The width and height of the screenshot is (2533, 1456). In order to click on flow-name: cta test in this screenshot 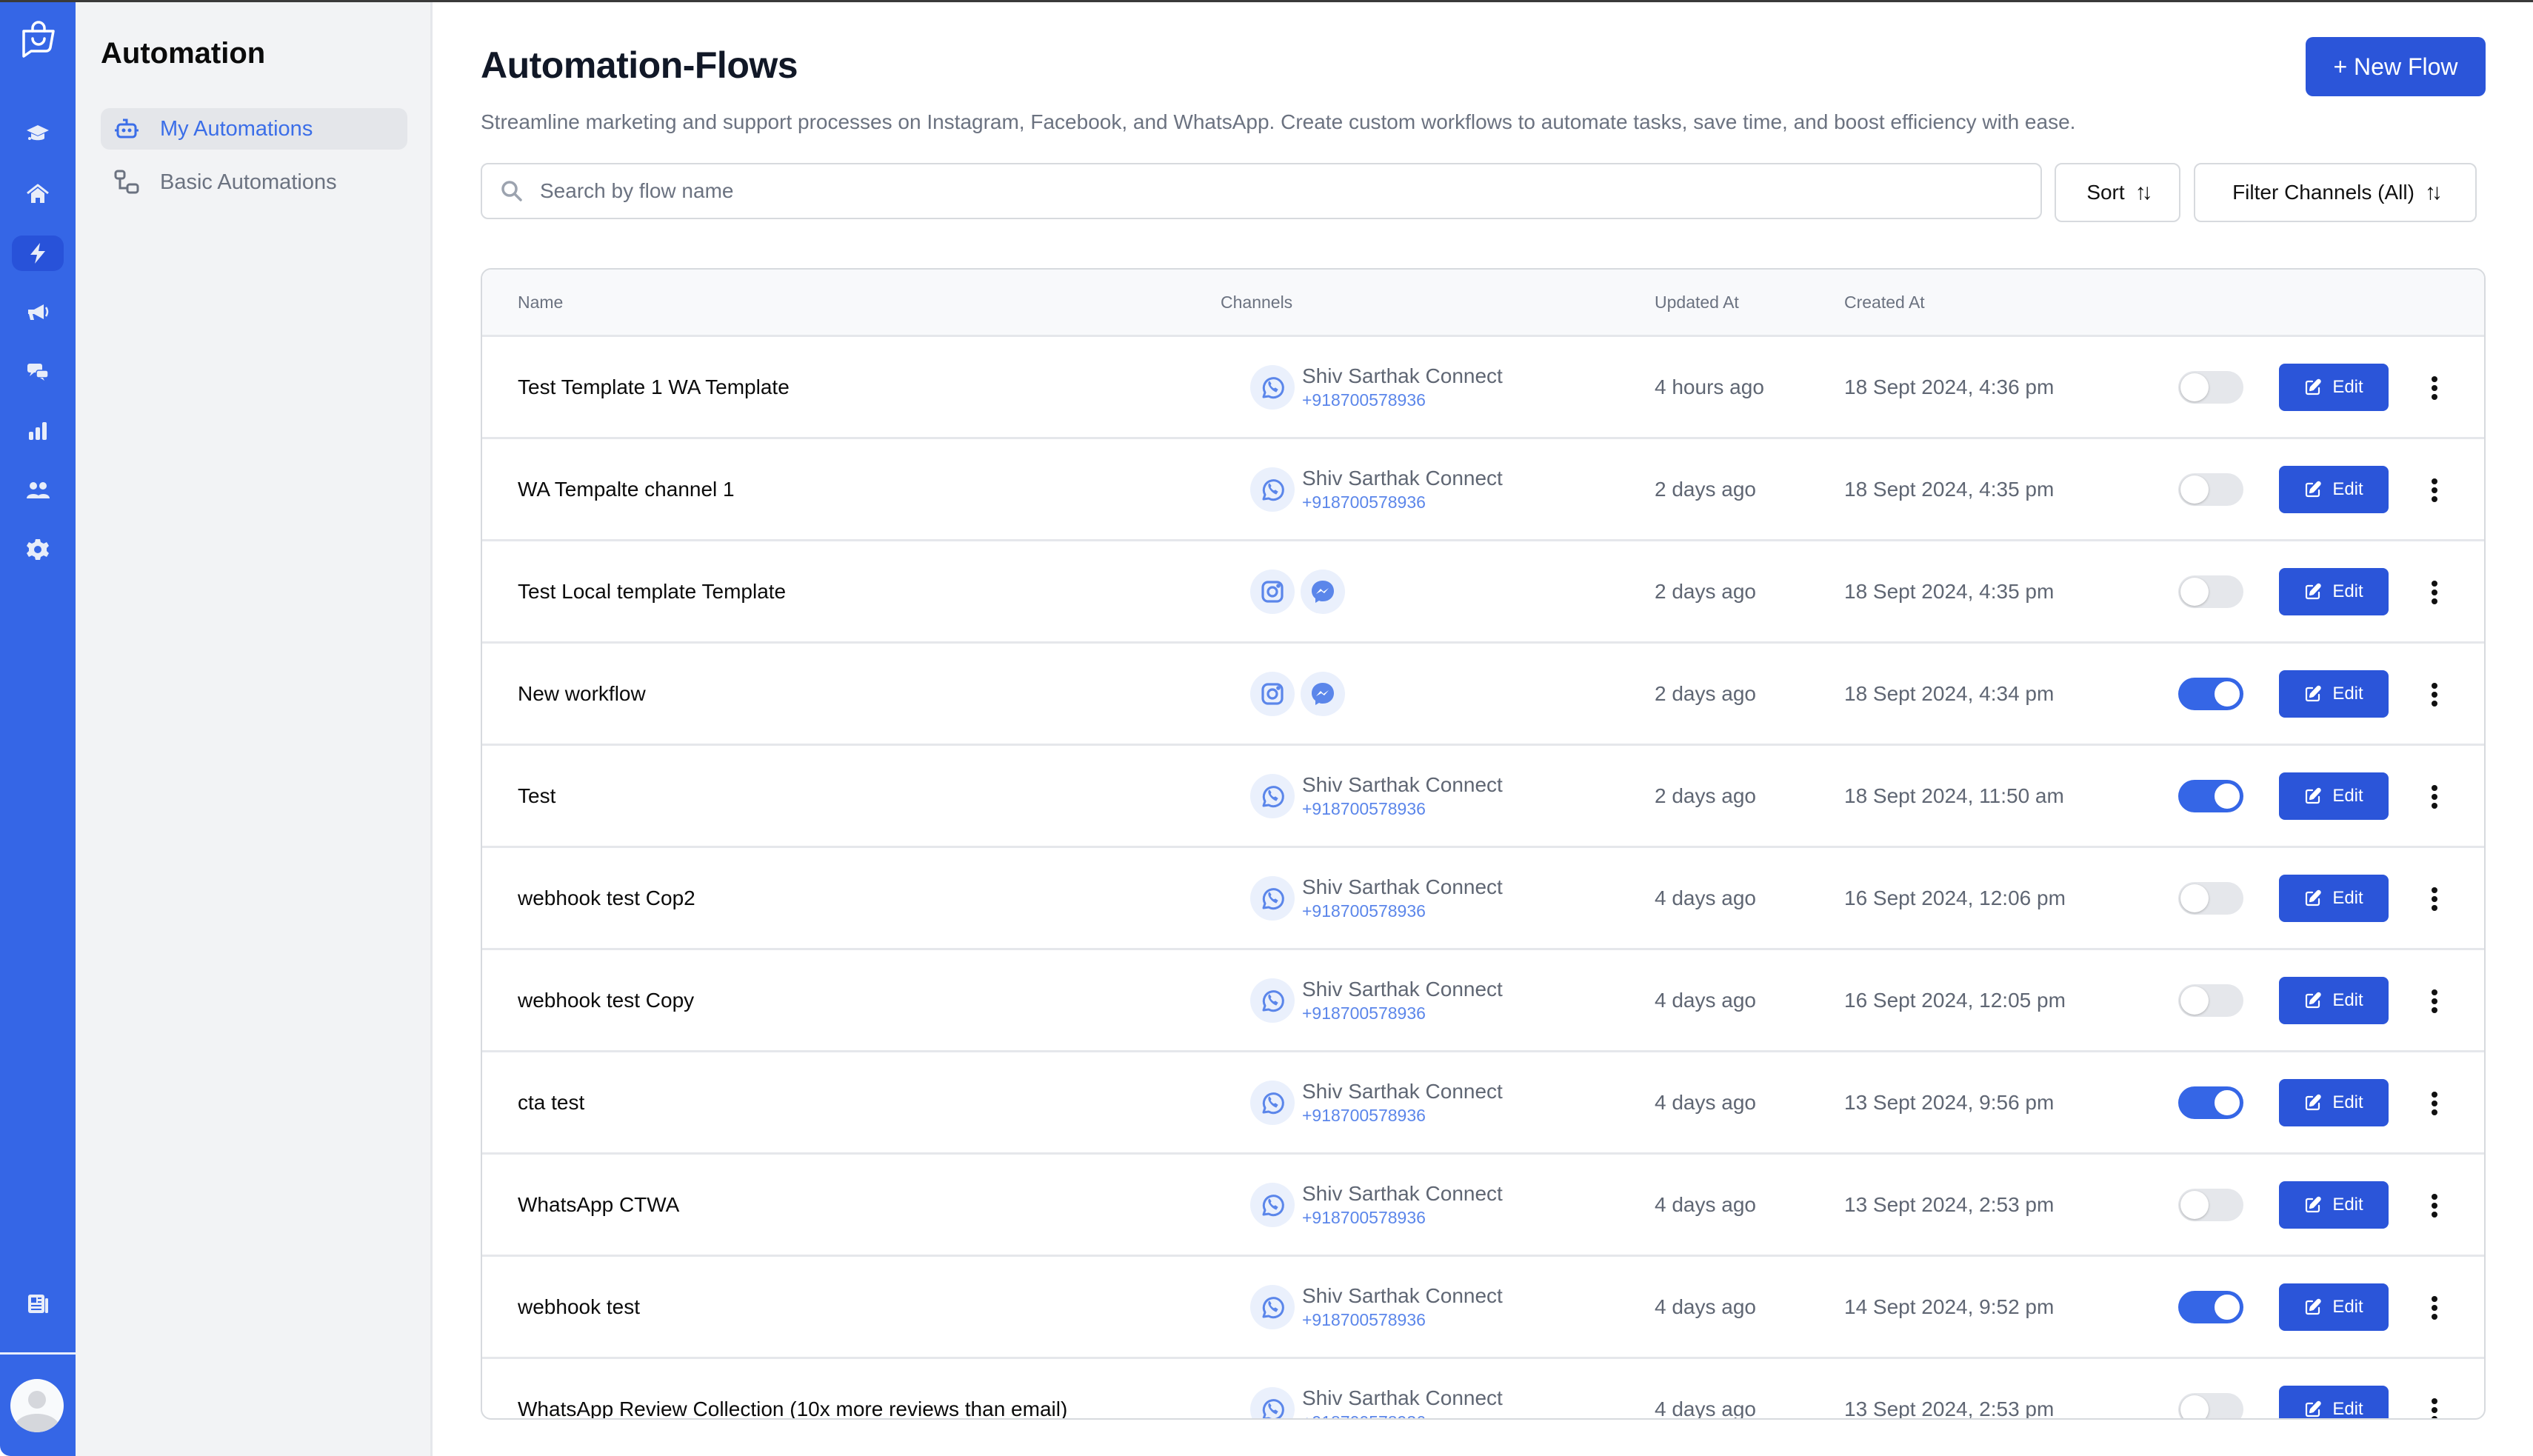, I will do `click(551, 1102)`.